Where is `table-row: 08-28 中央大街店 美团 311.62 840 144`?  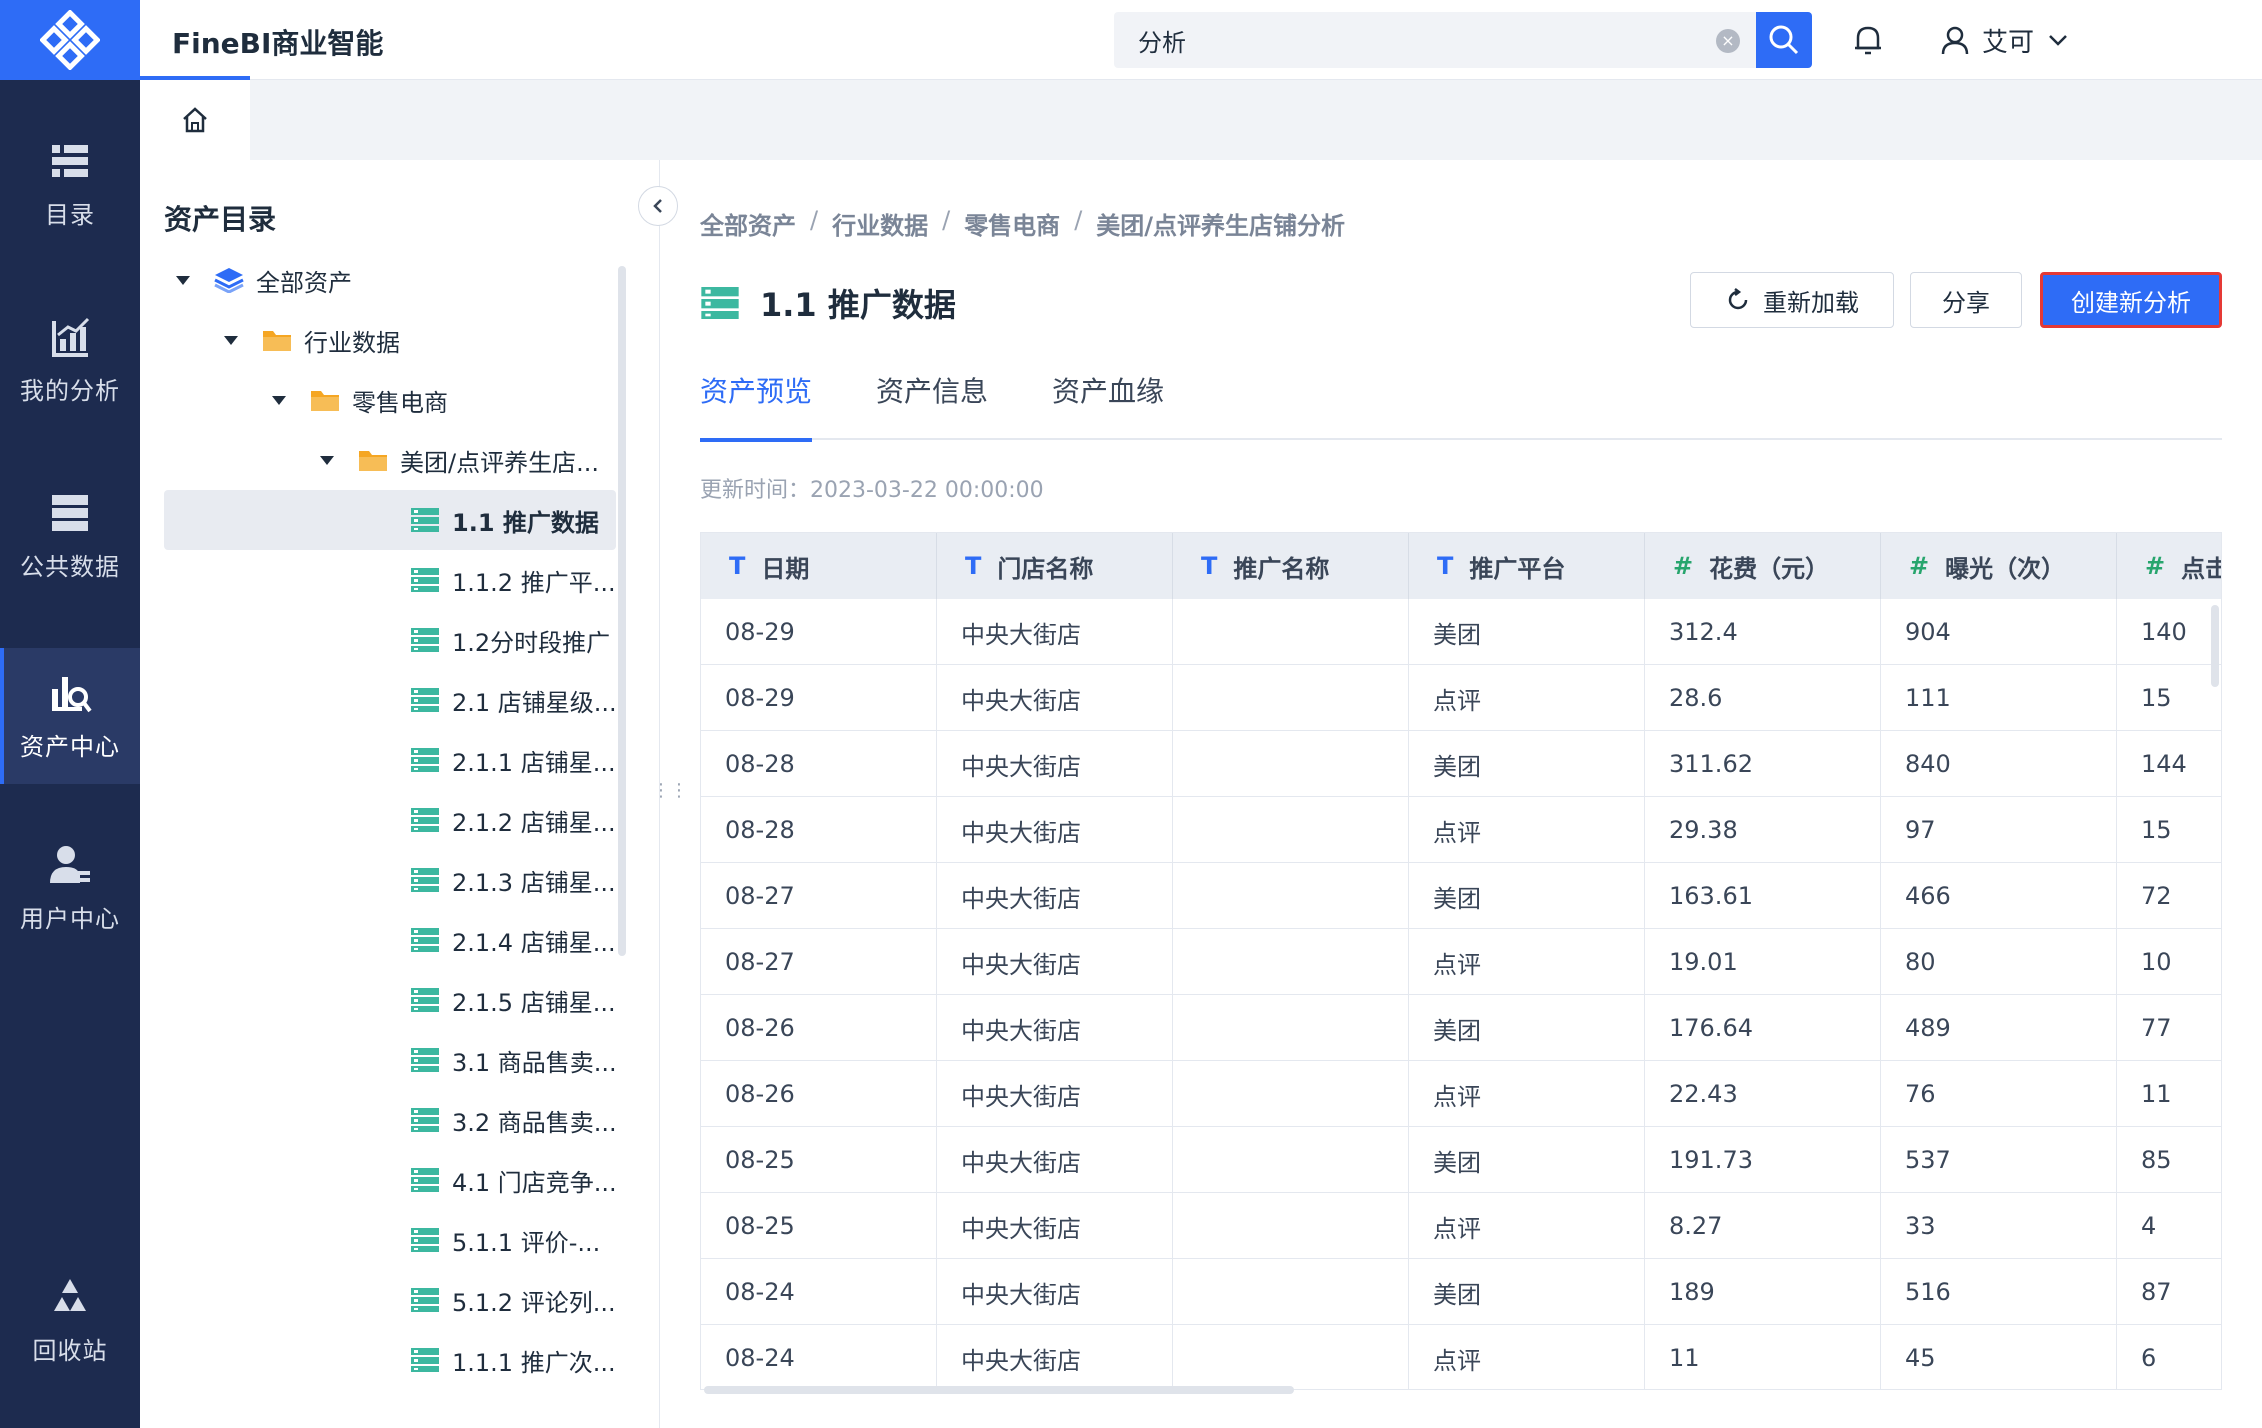 table-row: 08-28 中央大街店 美团 311.62 840 144 is located at coordinates (1461, 764).